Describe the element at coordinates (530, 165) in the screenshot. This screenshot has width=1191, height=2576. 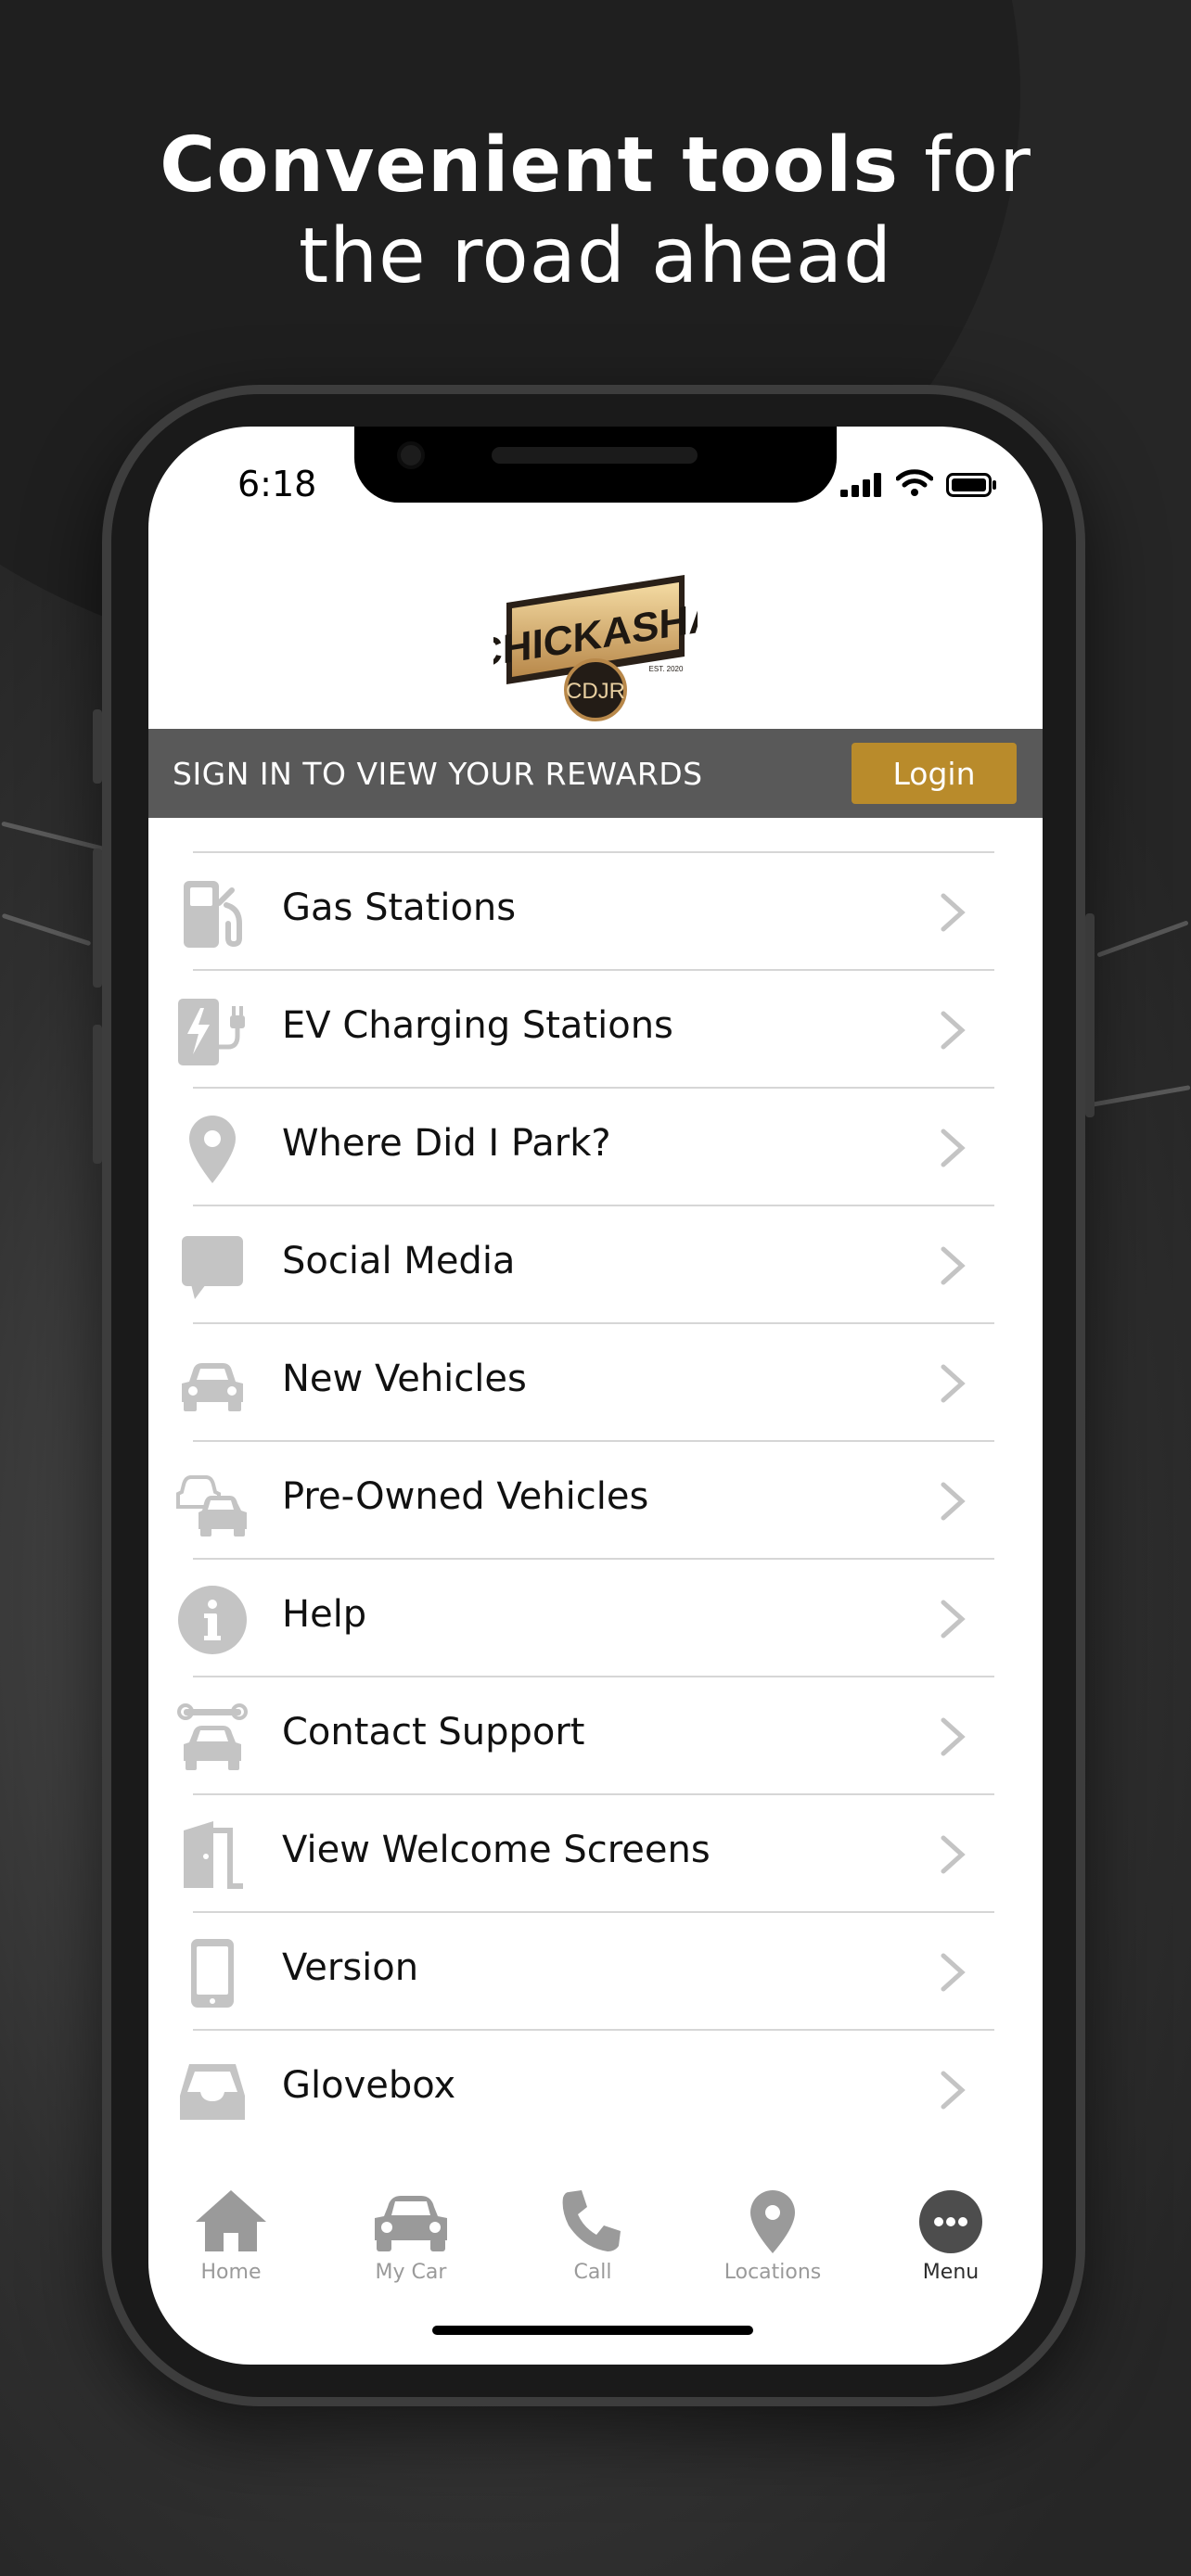
I see `headline-bold: Convenient tools` at that location.